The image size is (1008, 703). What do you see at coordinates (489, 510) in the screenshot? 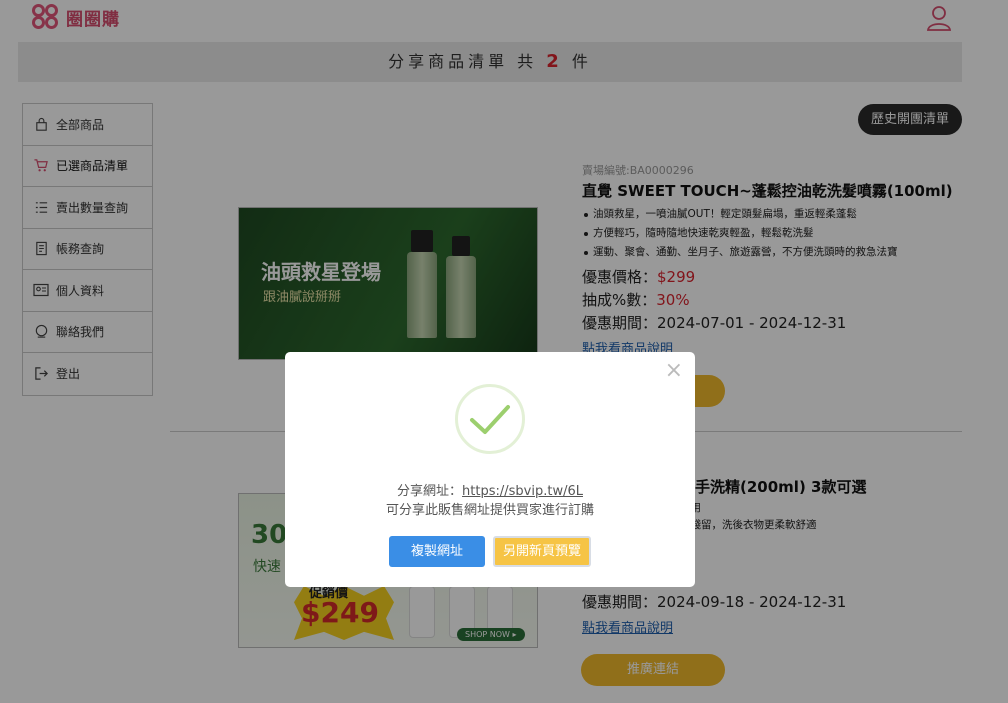
I see `share-hint: 可分享此販售網址提供買家進行訂購` at bounding box center [489, 510].